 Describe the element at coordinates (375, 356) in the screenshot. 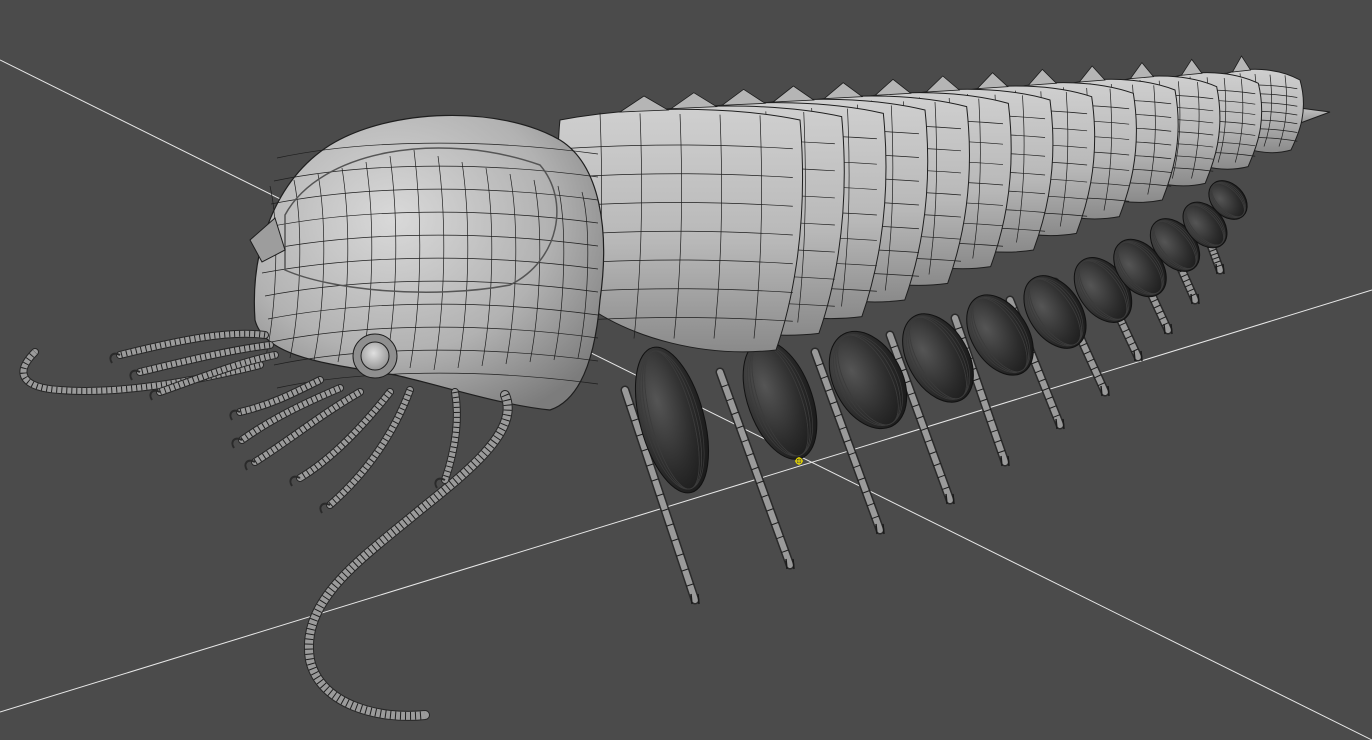

I see `eye` at that location.